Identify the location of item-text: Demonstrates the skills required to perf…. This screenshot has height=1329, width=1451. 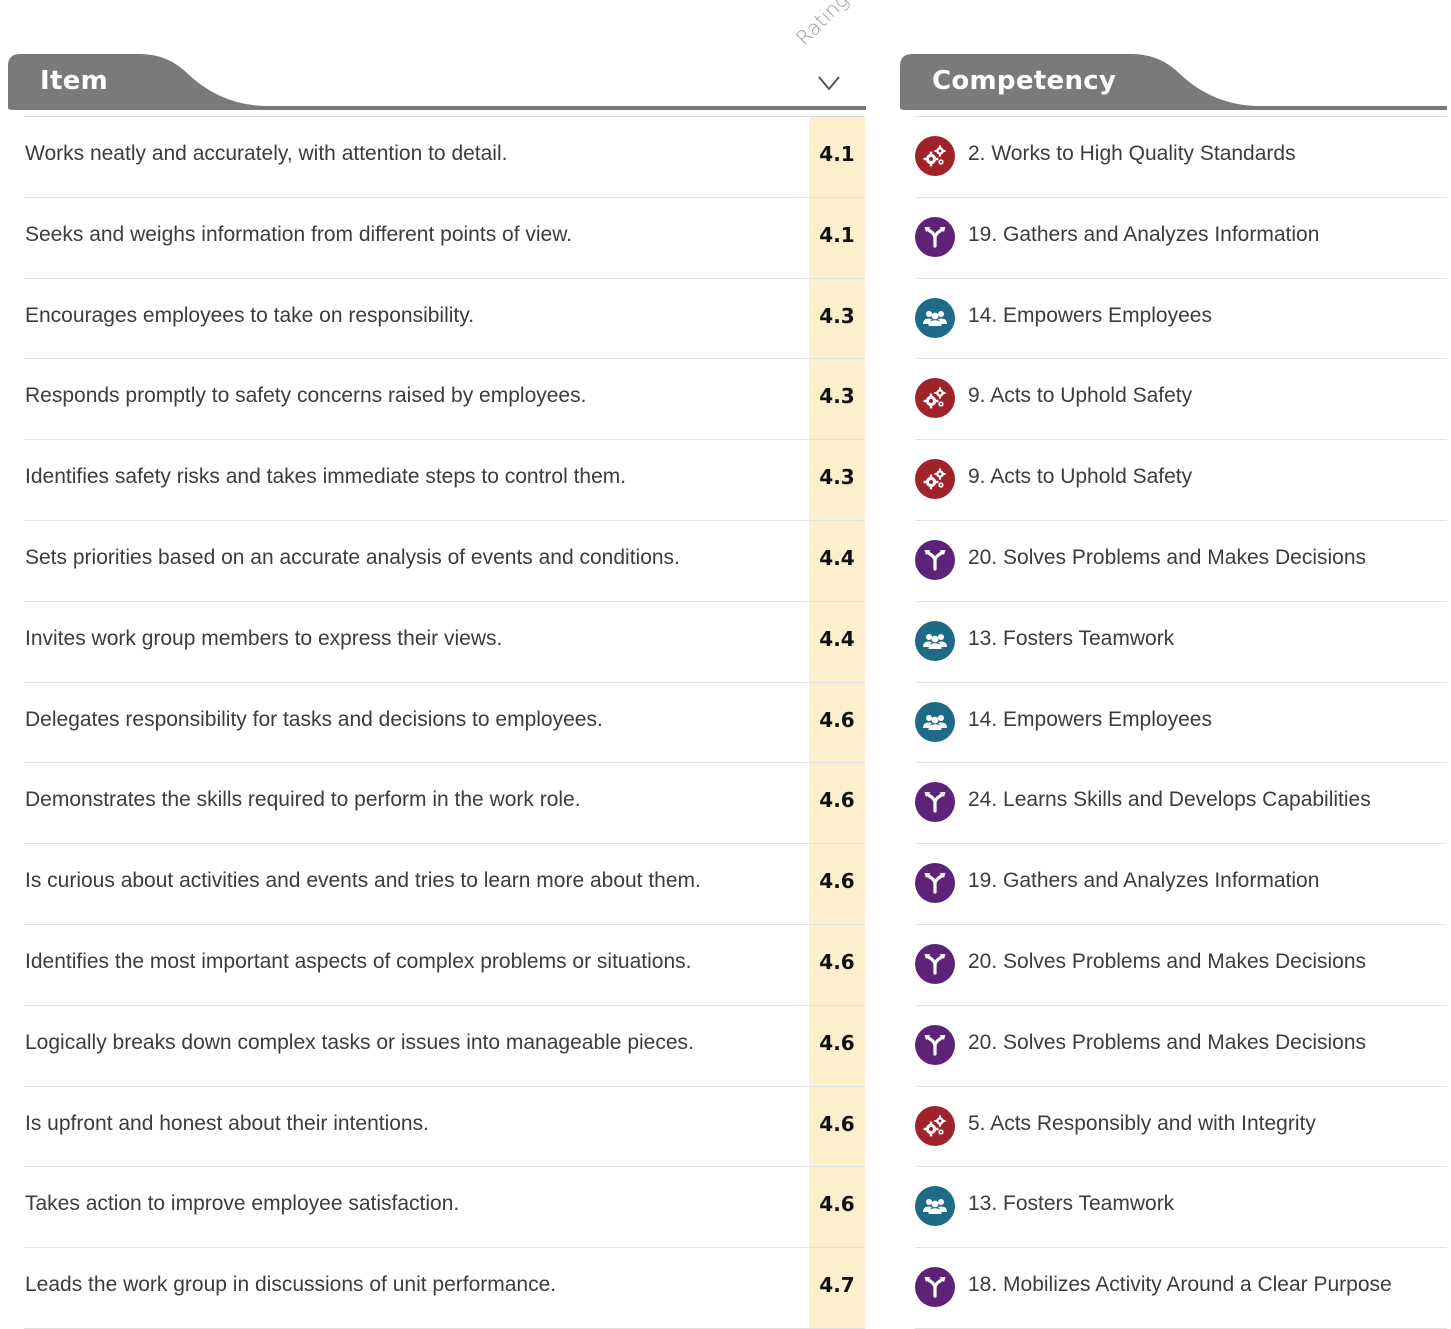
(303, 800).